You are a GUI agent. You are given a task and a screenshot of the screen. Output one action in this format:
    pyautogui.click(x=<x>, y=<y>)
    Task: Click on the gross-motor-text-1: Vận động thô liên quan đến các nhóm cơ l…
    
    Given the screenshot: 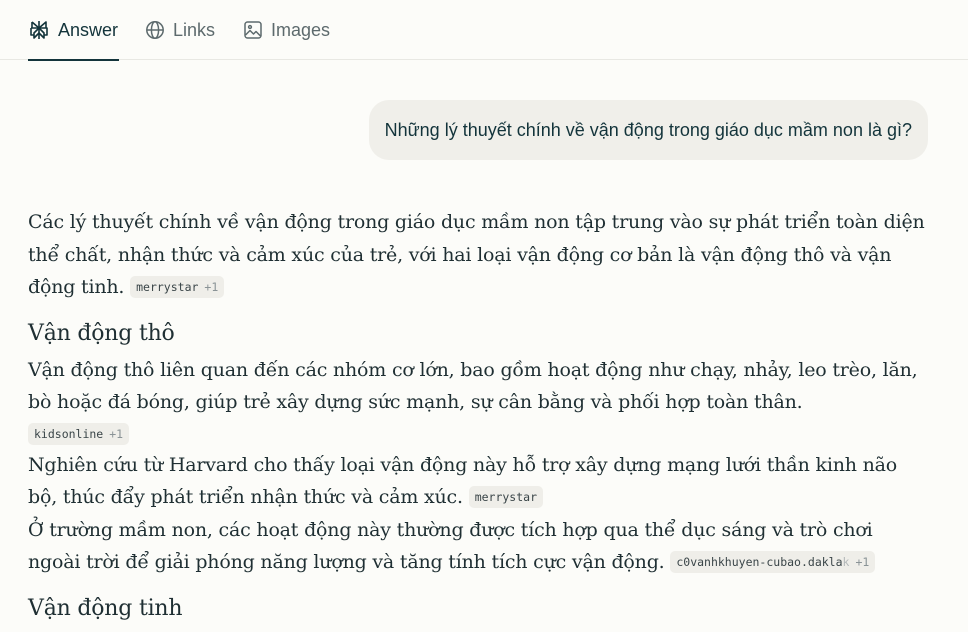 What is the action you would take?
    pyautogui.click(x=473, y=386)
    